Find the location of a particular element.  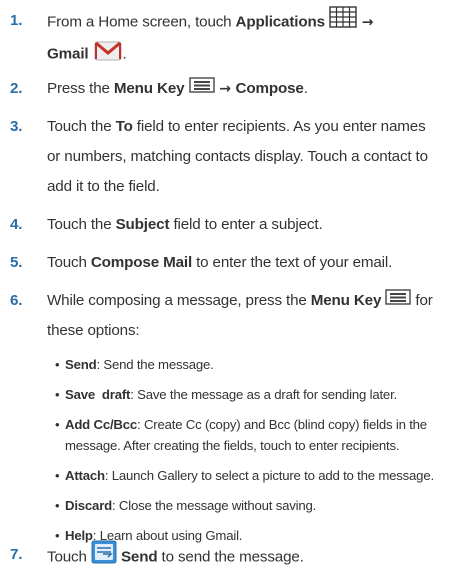

step-text-plain: From a Home screen, touch is located at coordinates (141, 22).